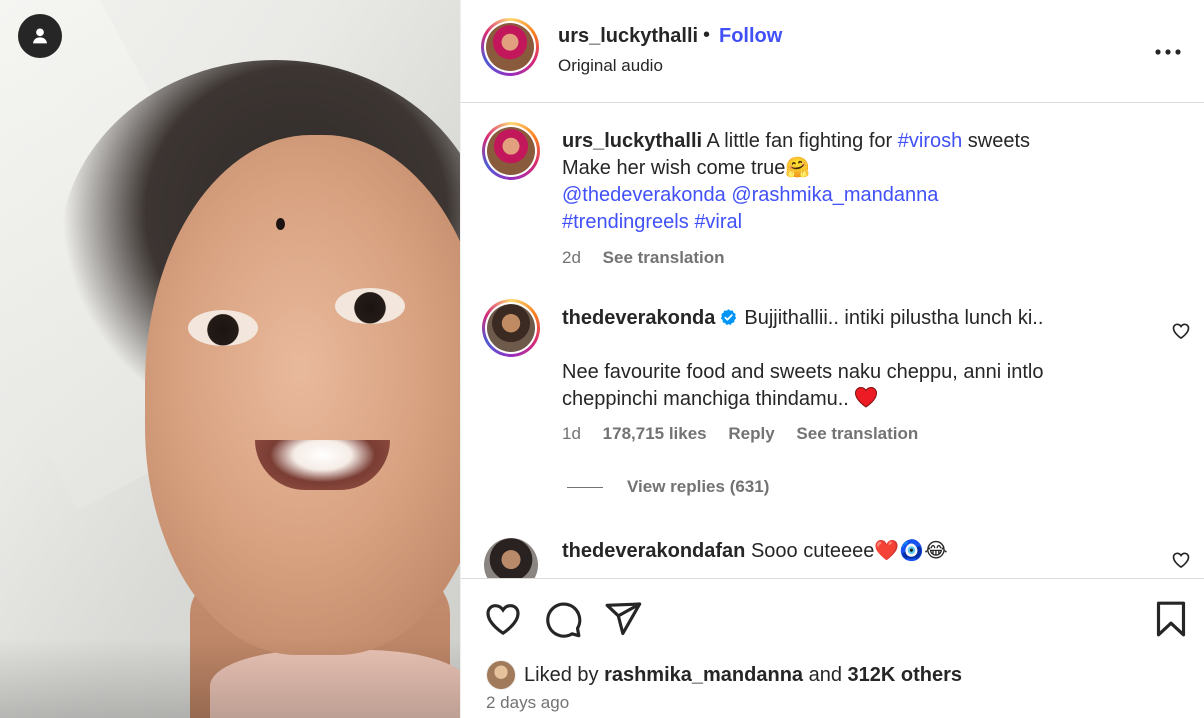  Describe the element at coordinates (1171, 619) in the screenshot. I see `save-icon` at that location.